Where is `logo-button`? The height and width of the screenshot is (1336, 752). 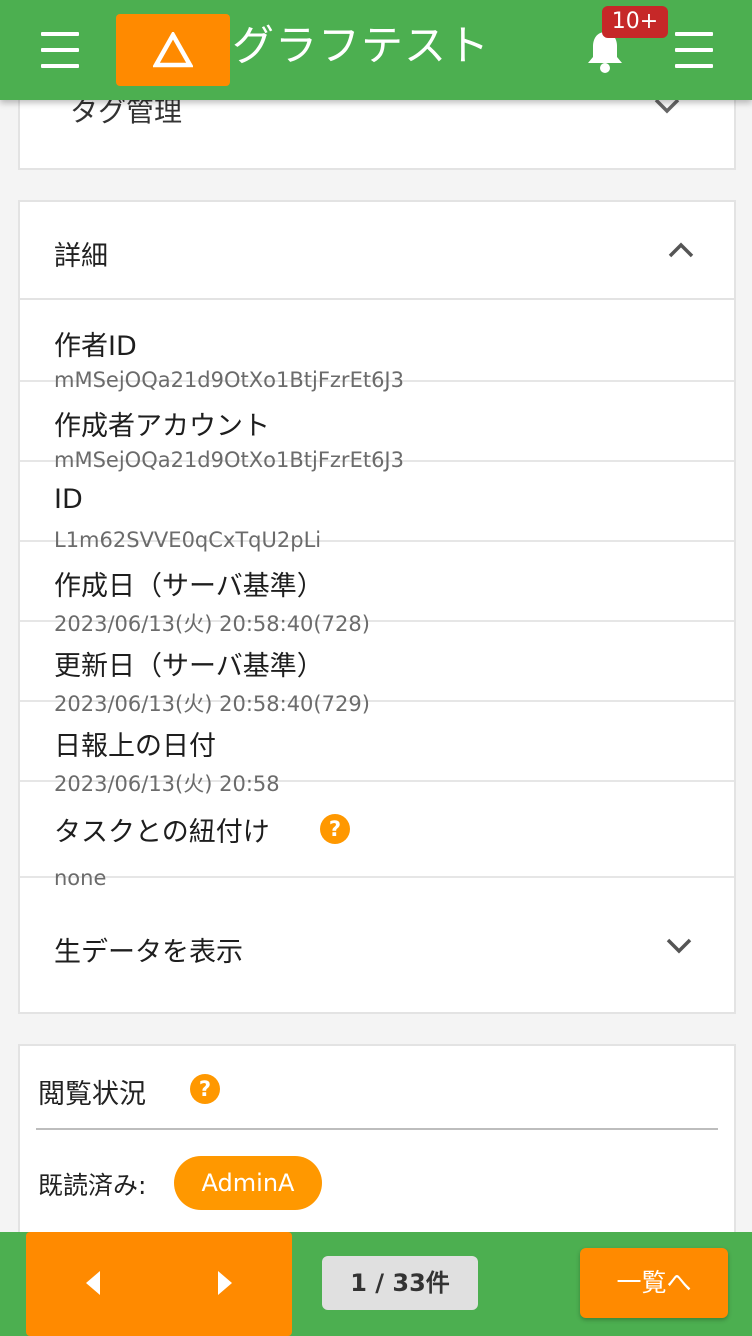
logo-button is located at coordinates (173, 50).